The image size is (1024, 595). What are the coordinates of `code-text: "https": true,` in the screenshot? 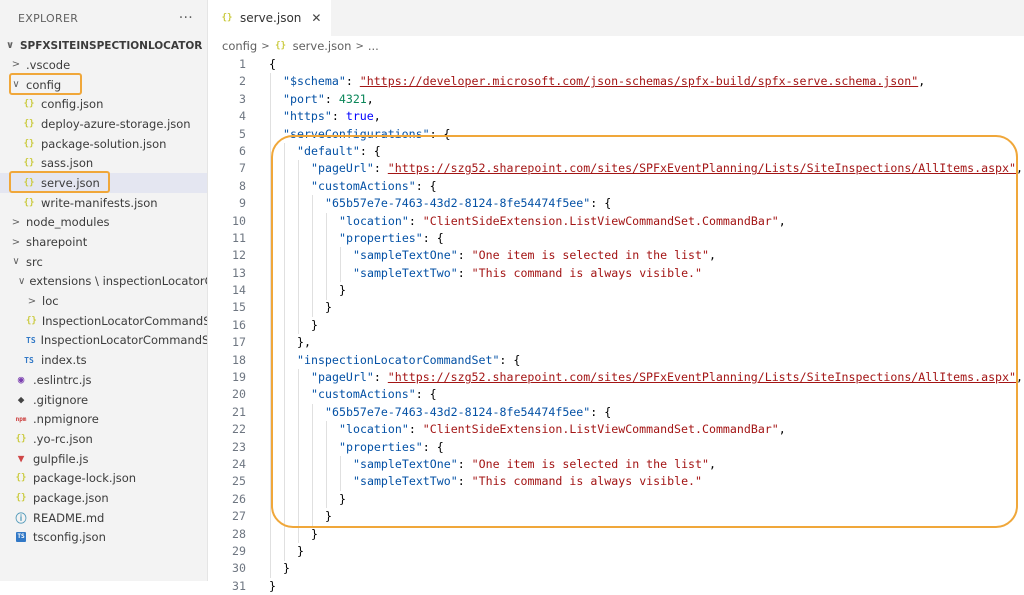 It's located at (332, 116).